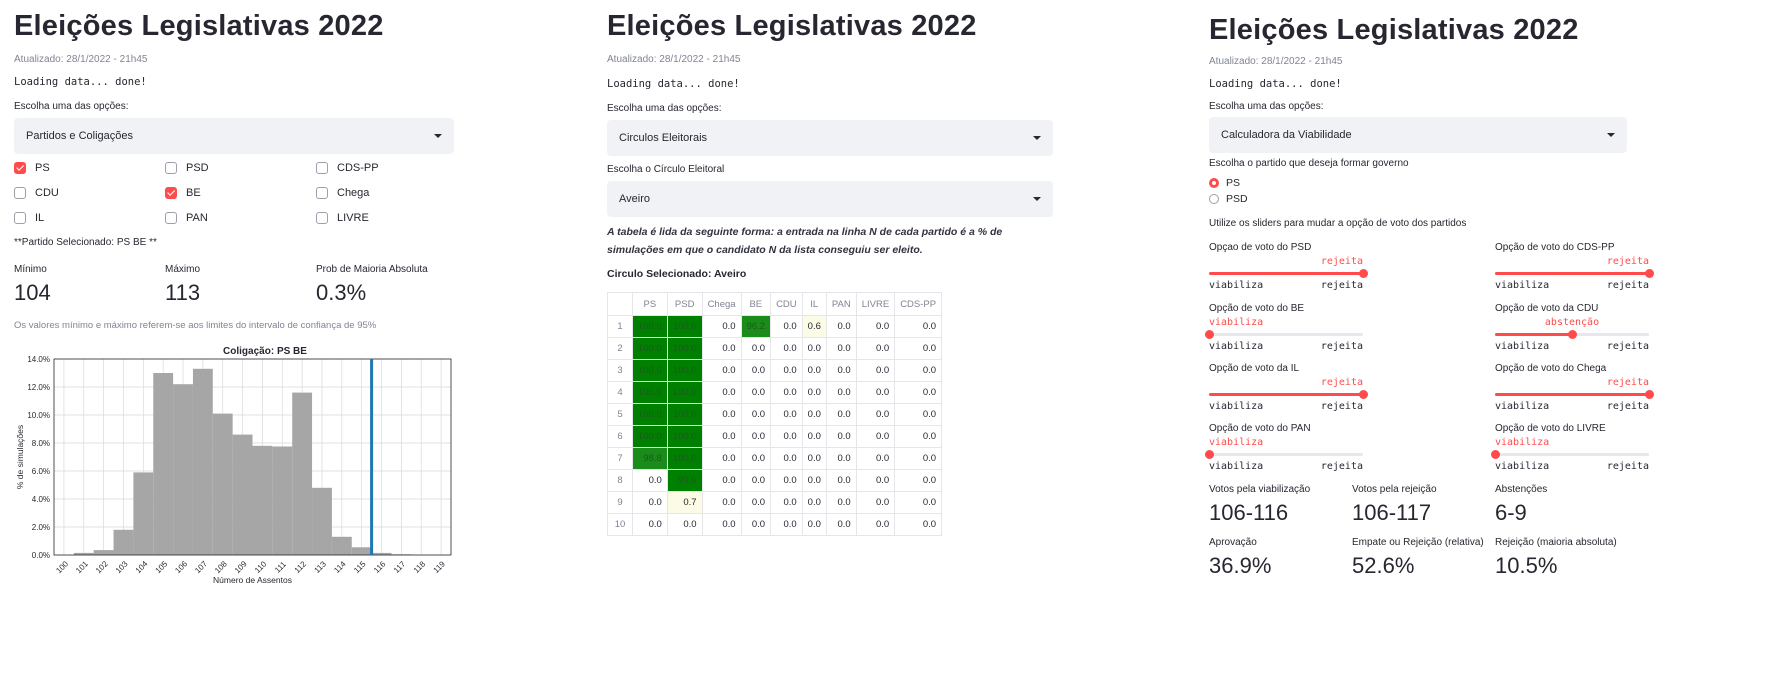 The height and width of the screenshot is (676, 1787). What do you see at coordinates (721, 304) in the screenshot?
I see `column-header: Chega` at bounding box center [721, 304].